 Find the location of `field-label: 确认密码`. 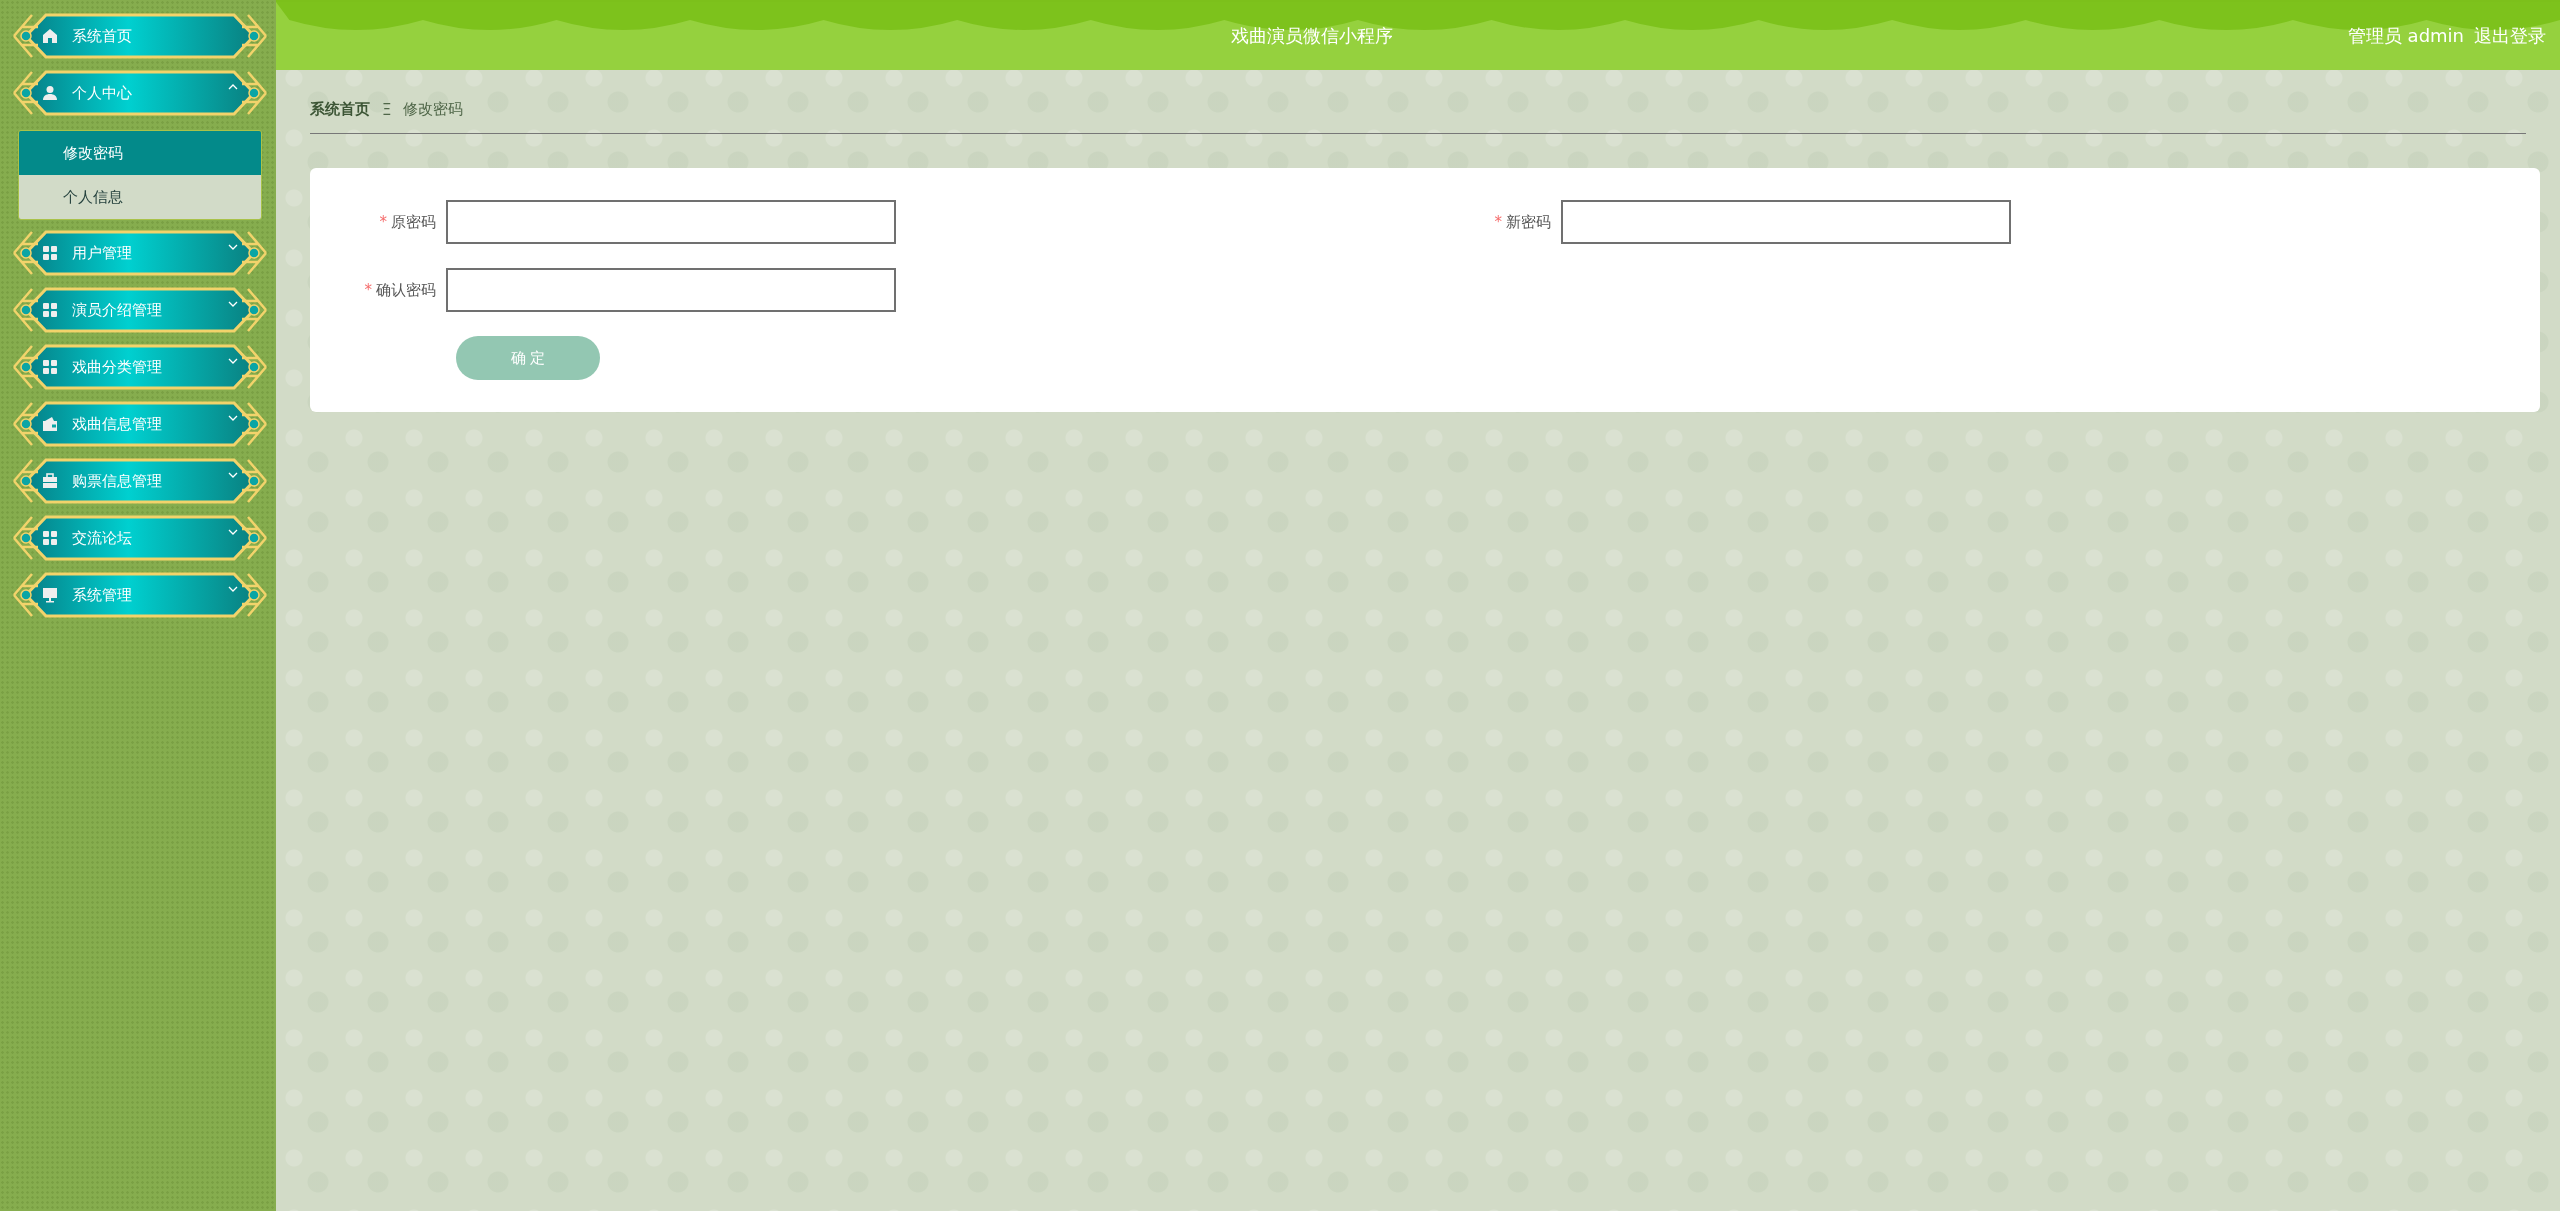

field-label: 确认密码 is located at coordinates (406, 289).